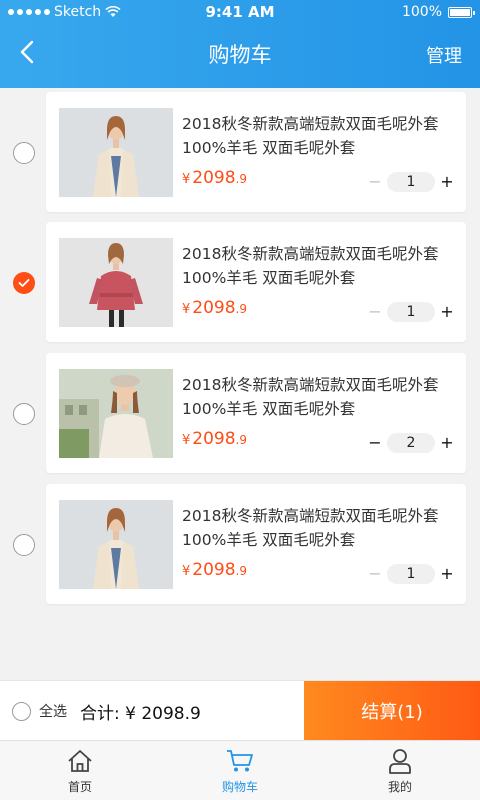  I want to click on tab-cart: 购物车, so click(240, 770).